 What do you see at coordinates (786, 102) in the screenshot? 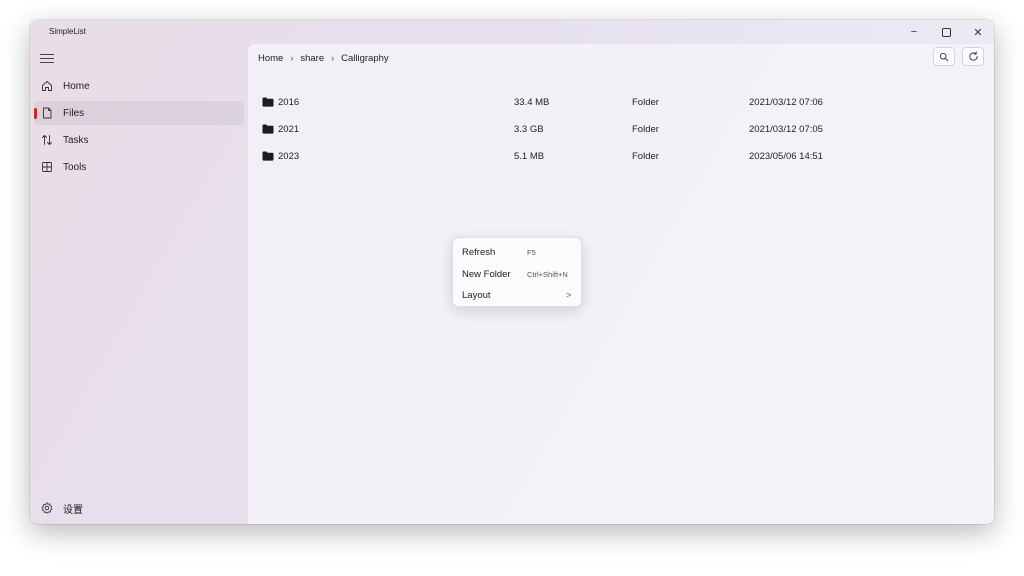
I see `file-date: 2021/03/12 07:06` at bounding box center [786, 102].